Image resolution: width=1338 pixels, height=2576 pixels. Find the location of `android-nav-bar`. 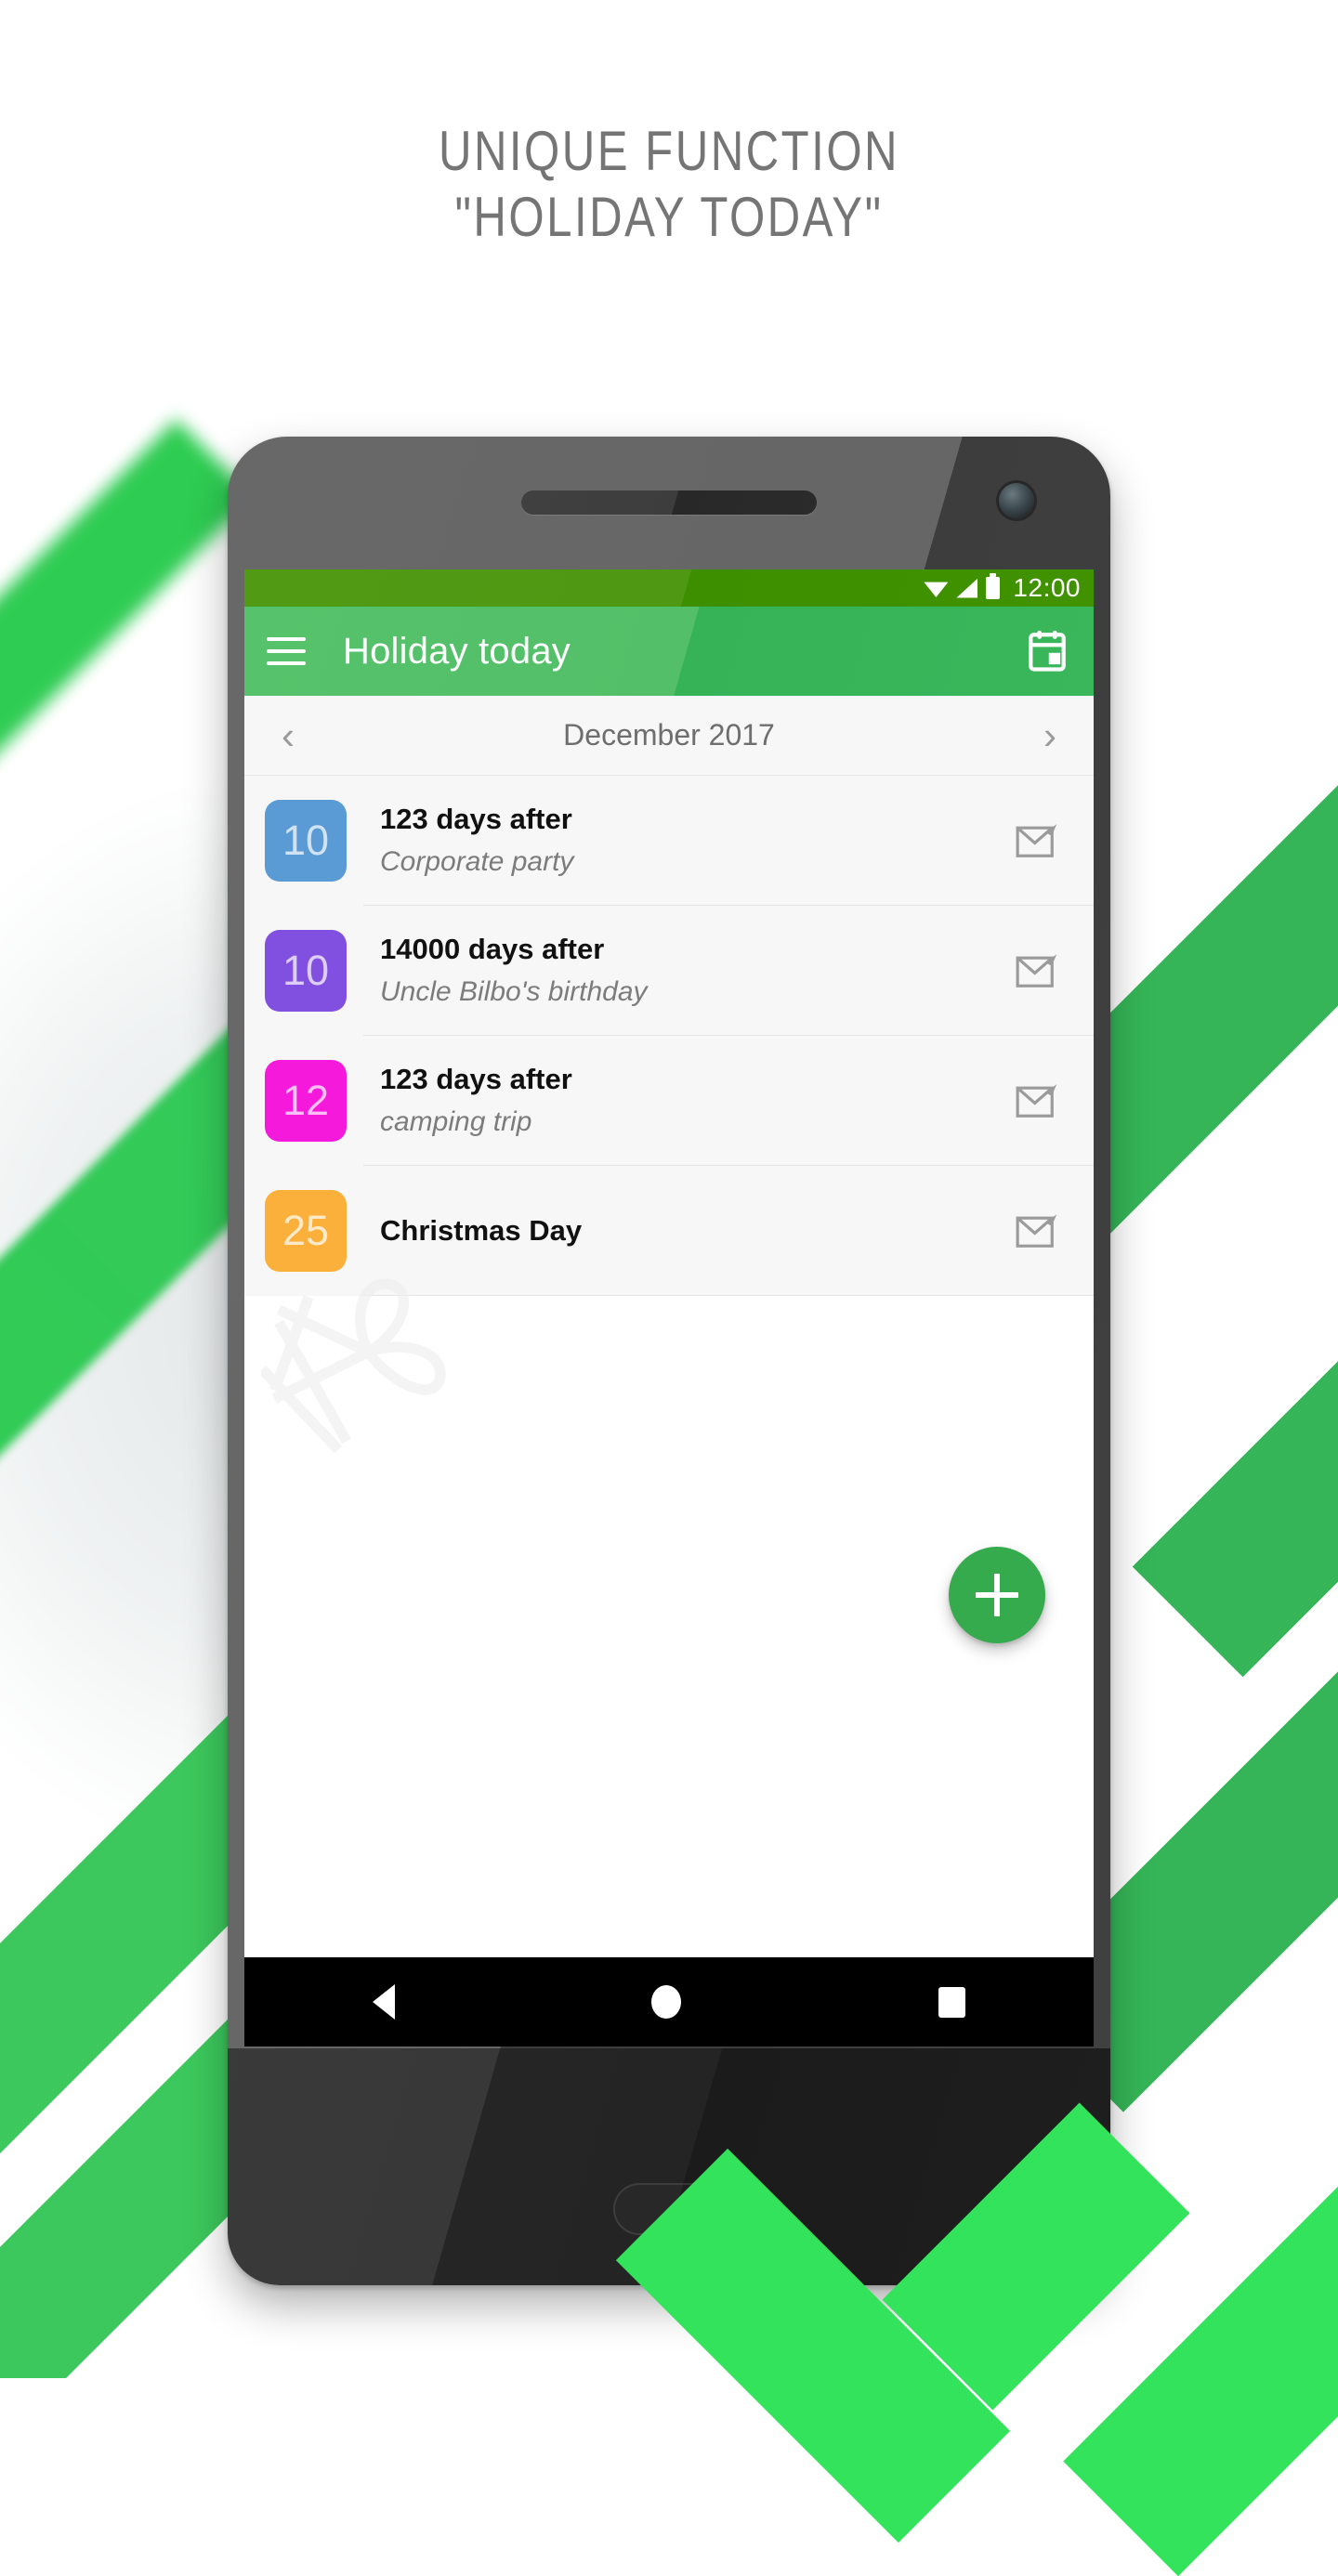

android-nav-bar is located at coordinates (669, 2002).